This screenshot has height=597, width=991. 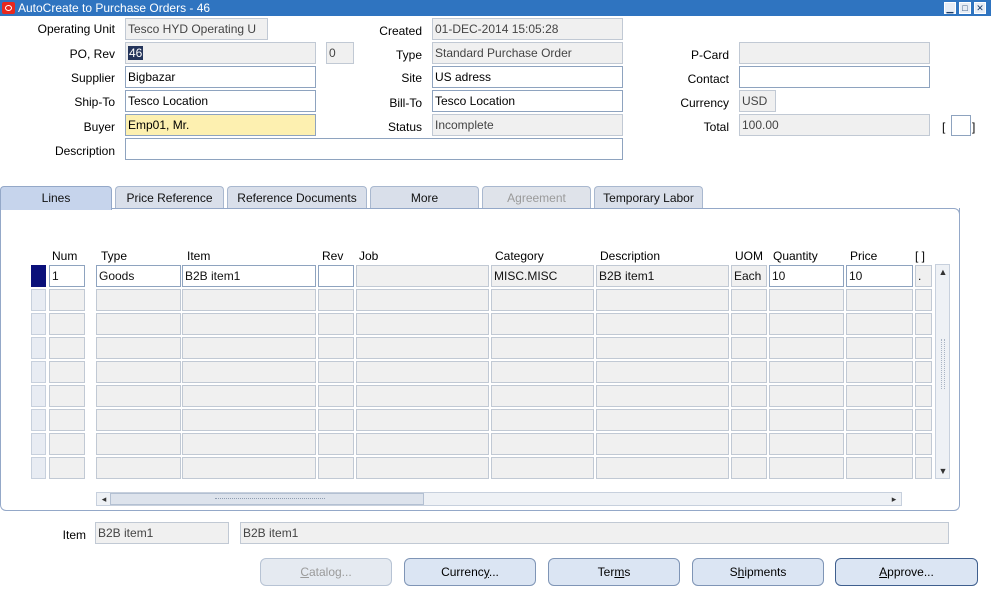 What do you see at coordinates (594, 533) in the screenshot?
I see `footer-item-description-field: B2B item1` at bounding box center [594, 533].